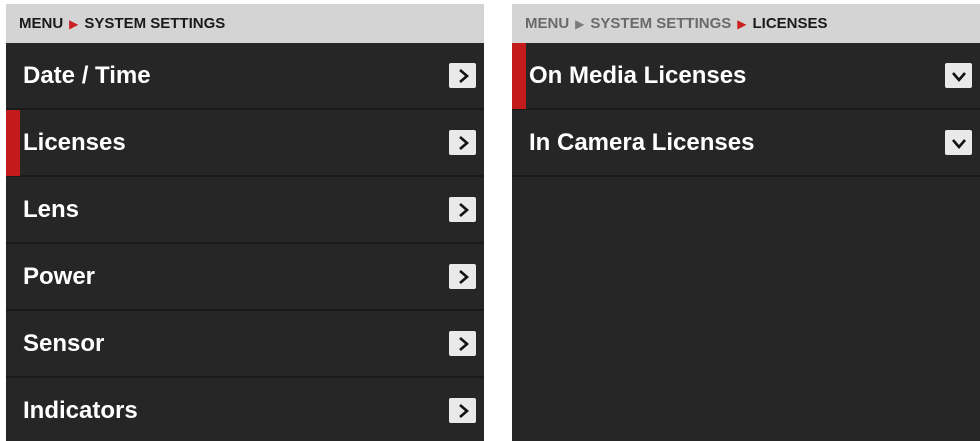 This screenshot has width=980, height=441. I want to click on menu-item-label: Power, so click(59, 276).